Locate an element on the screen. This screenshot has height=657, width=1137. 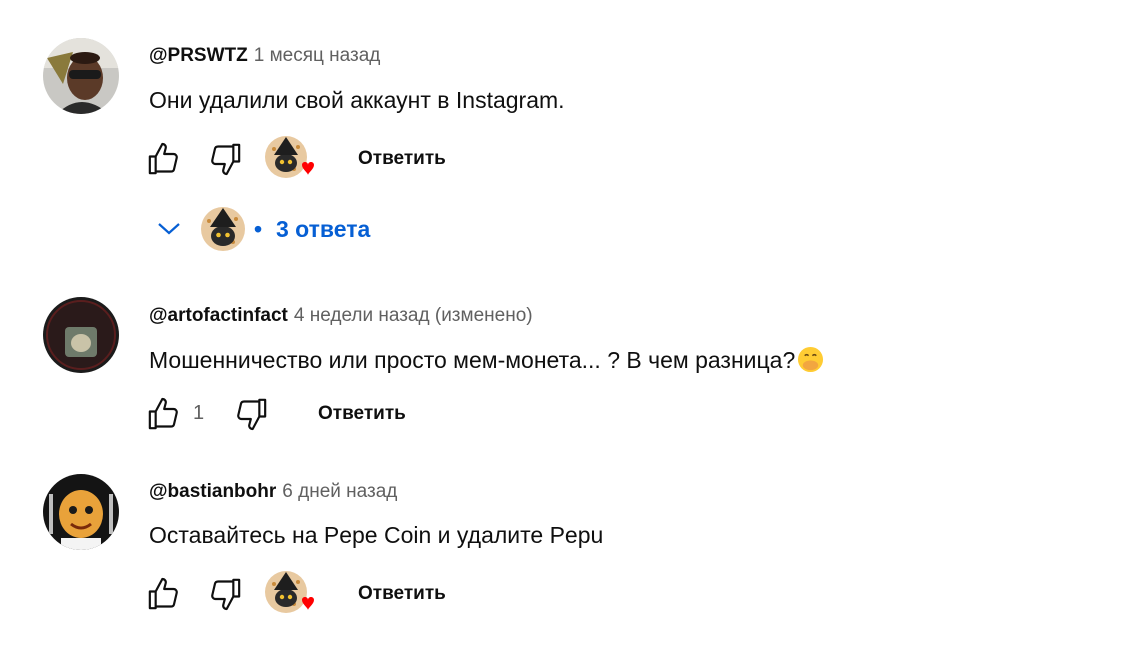
avatar-photo is located at coordinates (81, 76).